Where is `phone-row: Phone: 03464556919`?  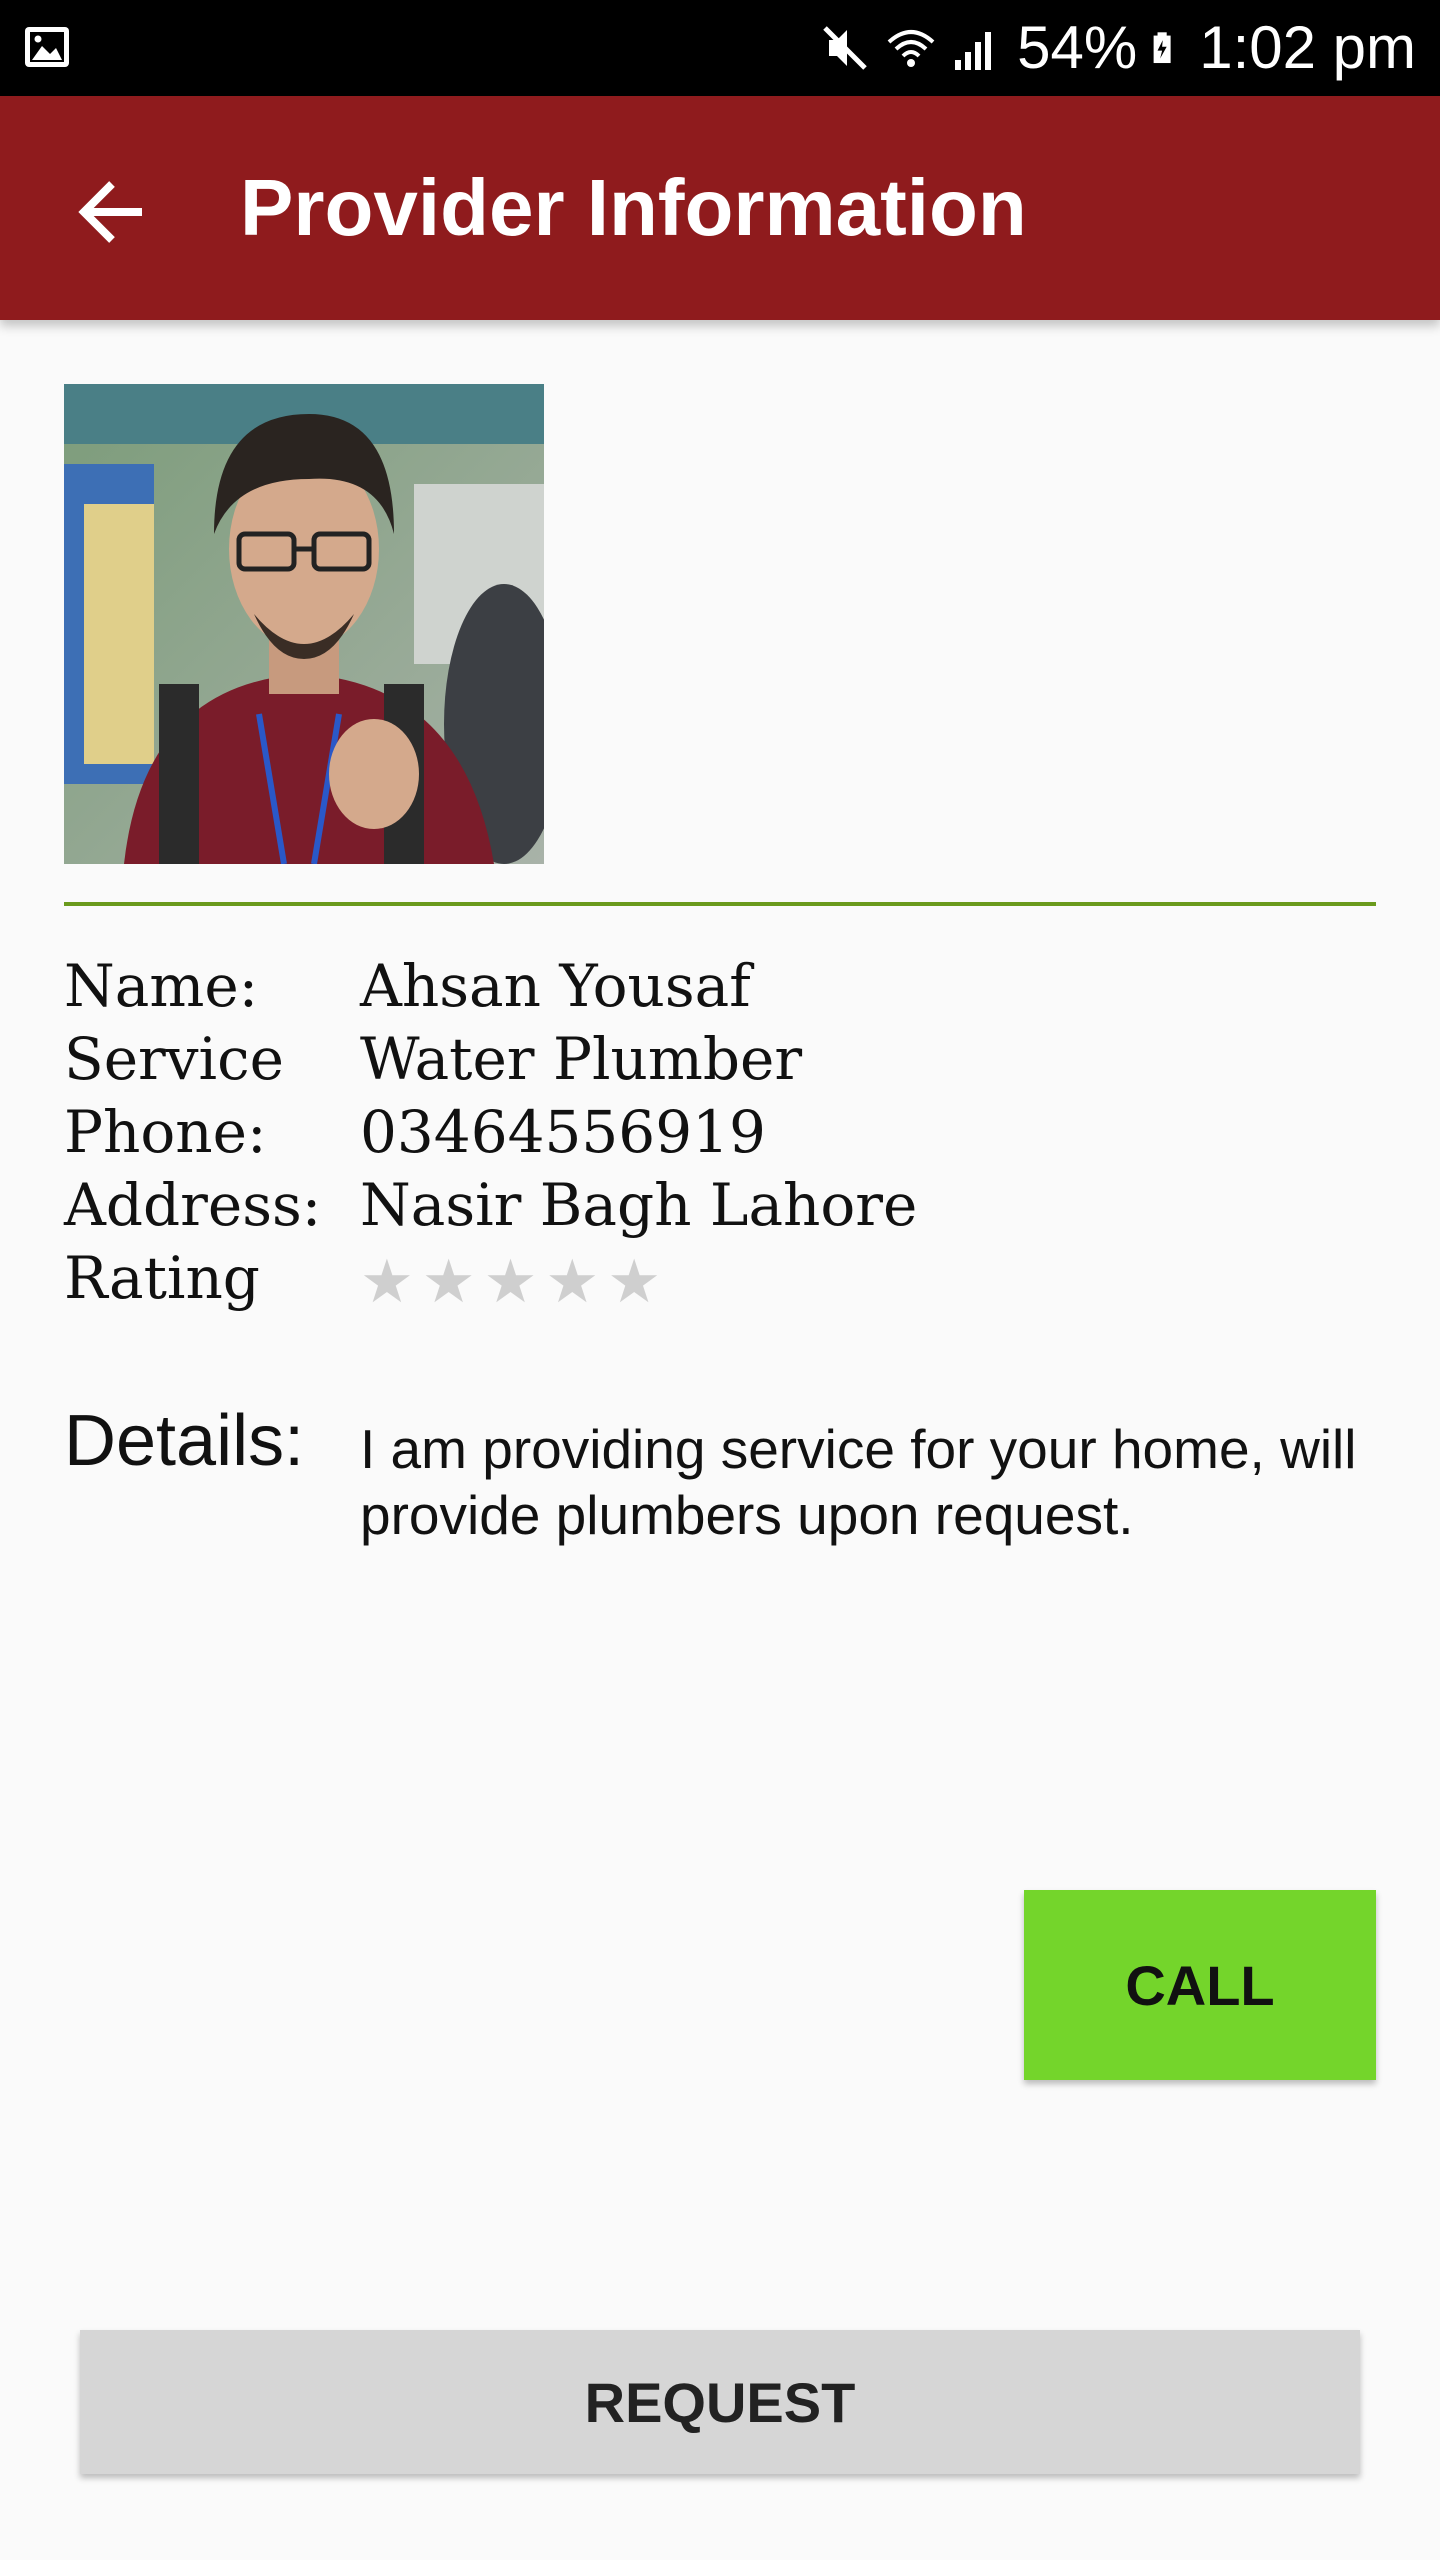
phone-row: Phone: 03464556919 is located at coordinates (720, 1132).